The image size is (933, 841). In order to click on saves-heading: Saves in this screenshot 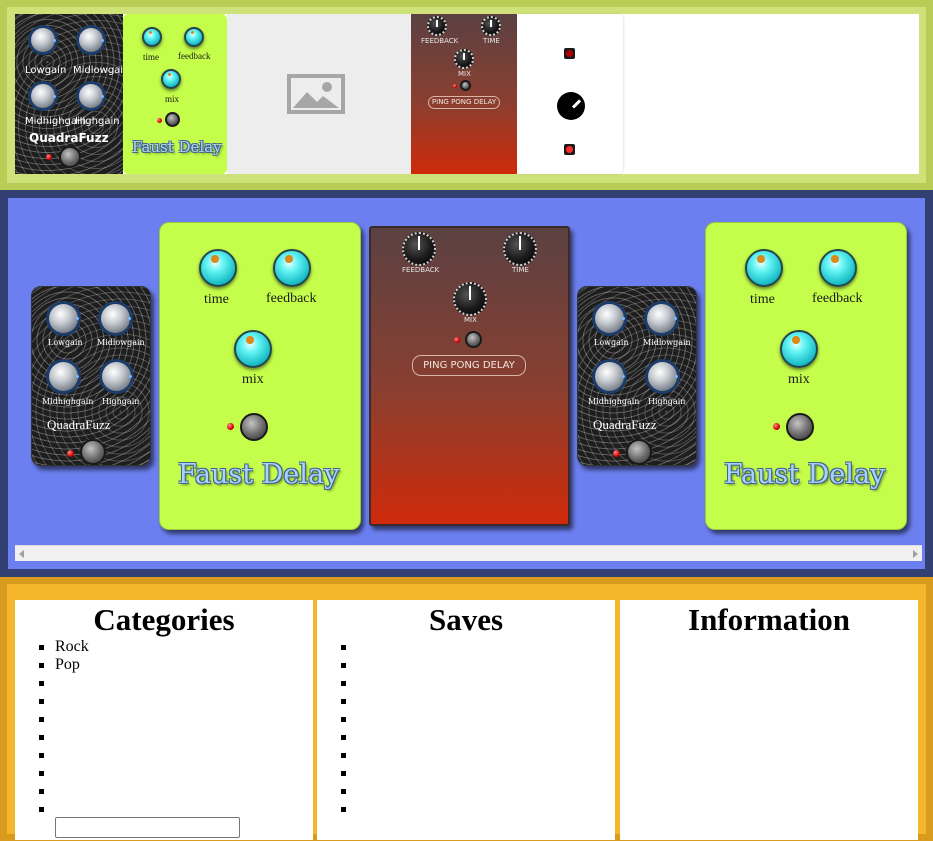, I will do `click(466, 619)`.